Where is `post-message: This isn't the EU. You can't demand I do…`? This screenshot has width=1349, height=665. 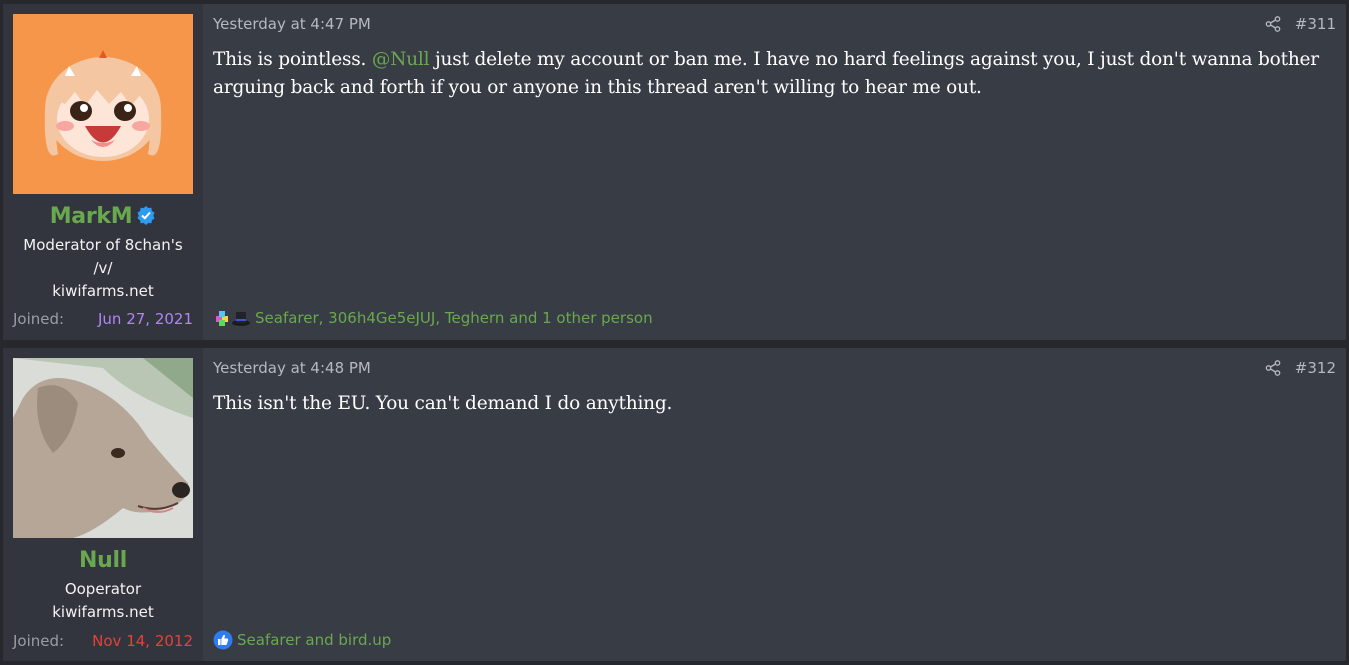 post-message: This isn't the EU. You can't demand I do… is located at coordinates (769, 404).